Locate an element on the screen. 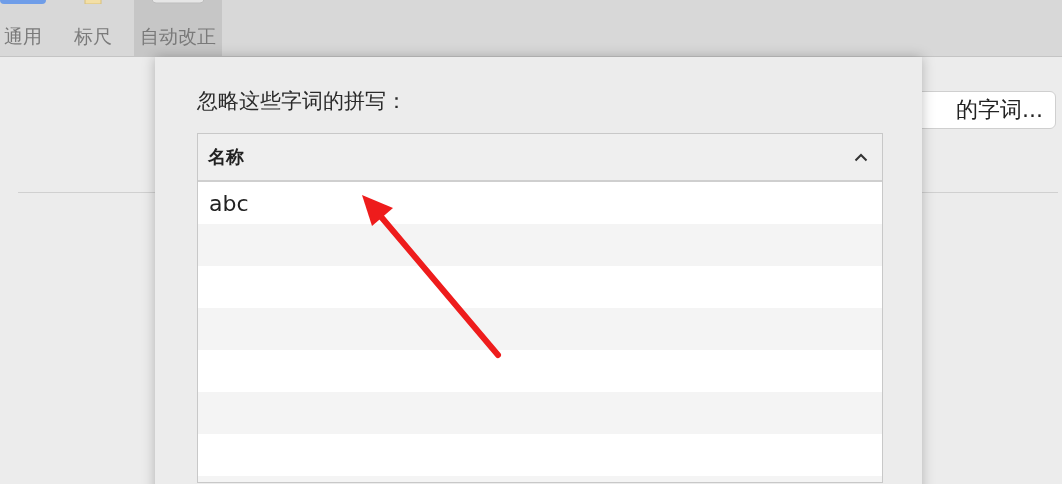 The image size is (1062, 484). toolbar-tab: 标尺 is located at coordinates (93, 28).